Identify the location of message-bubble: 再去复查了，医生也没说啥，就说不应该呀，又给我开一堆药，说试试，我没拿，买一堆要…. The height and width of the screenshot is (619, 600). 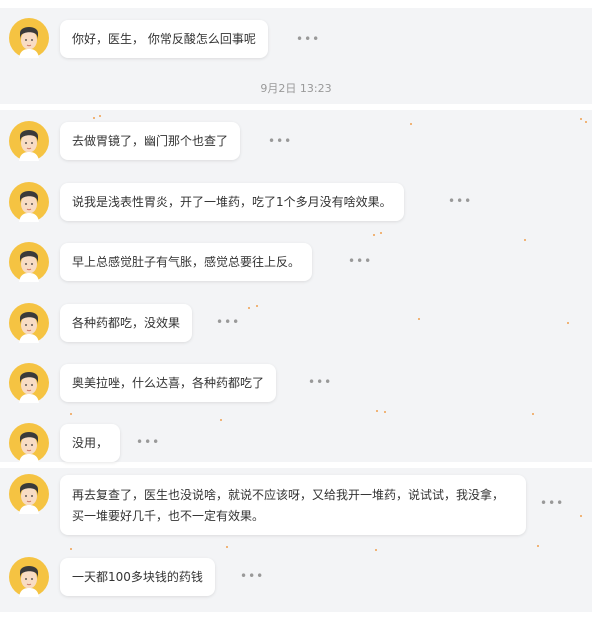
(293, 505).